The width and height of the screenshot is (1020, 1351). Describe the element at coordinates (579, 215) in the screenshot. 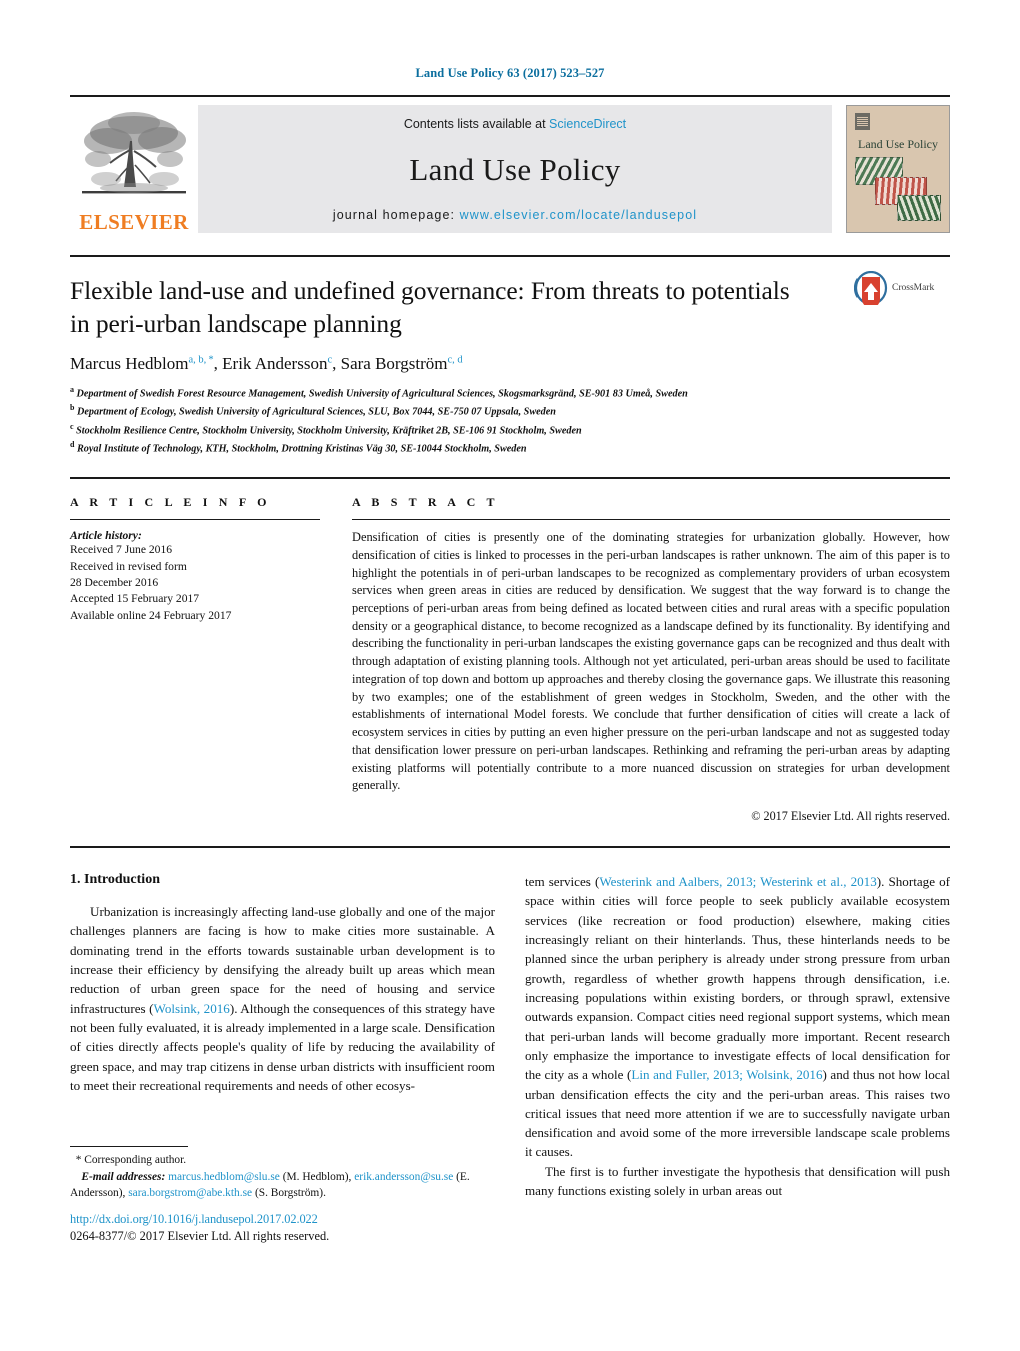

I see `homepage-url-link: www.elsevier.com/locate/landusepol` at that location.